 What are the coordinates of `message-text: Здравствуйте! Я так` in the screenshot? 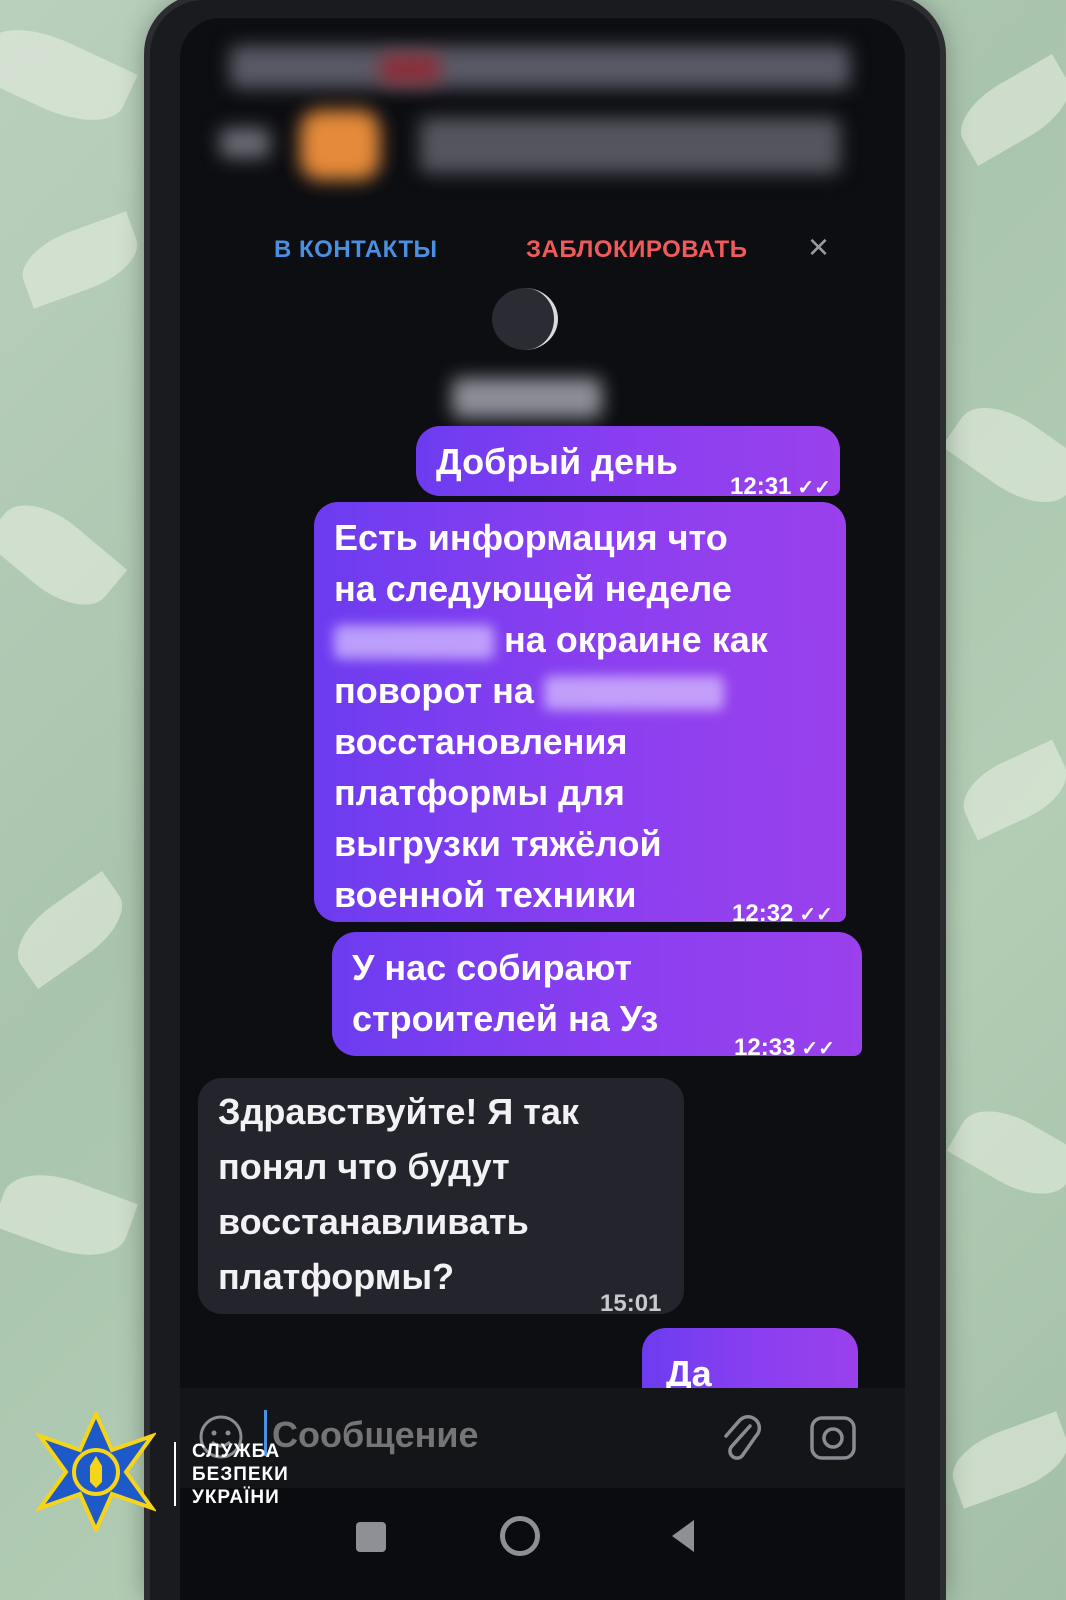 It's located at (398, 1111).